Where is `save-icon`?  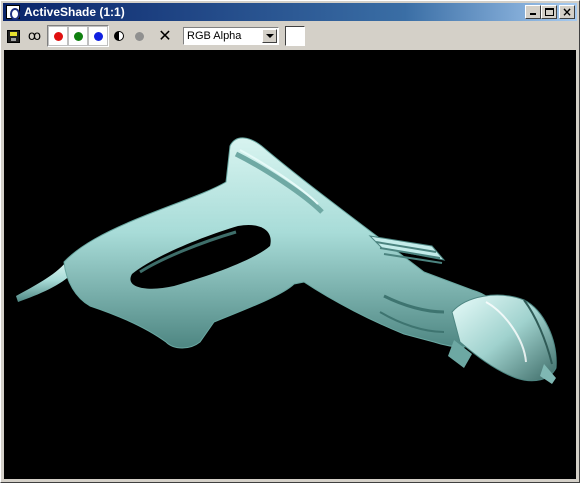 save-icon is located at coordinates (13, 36).